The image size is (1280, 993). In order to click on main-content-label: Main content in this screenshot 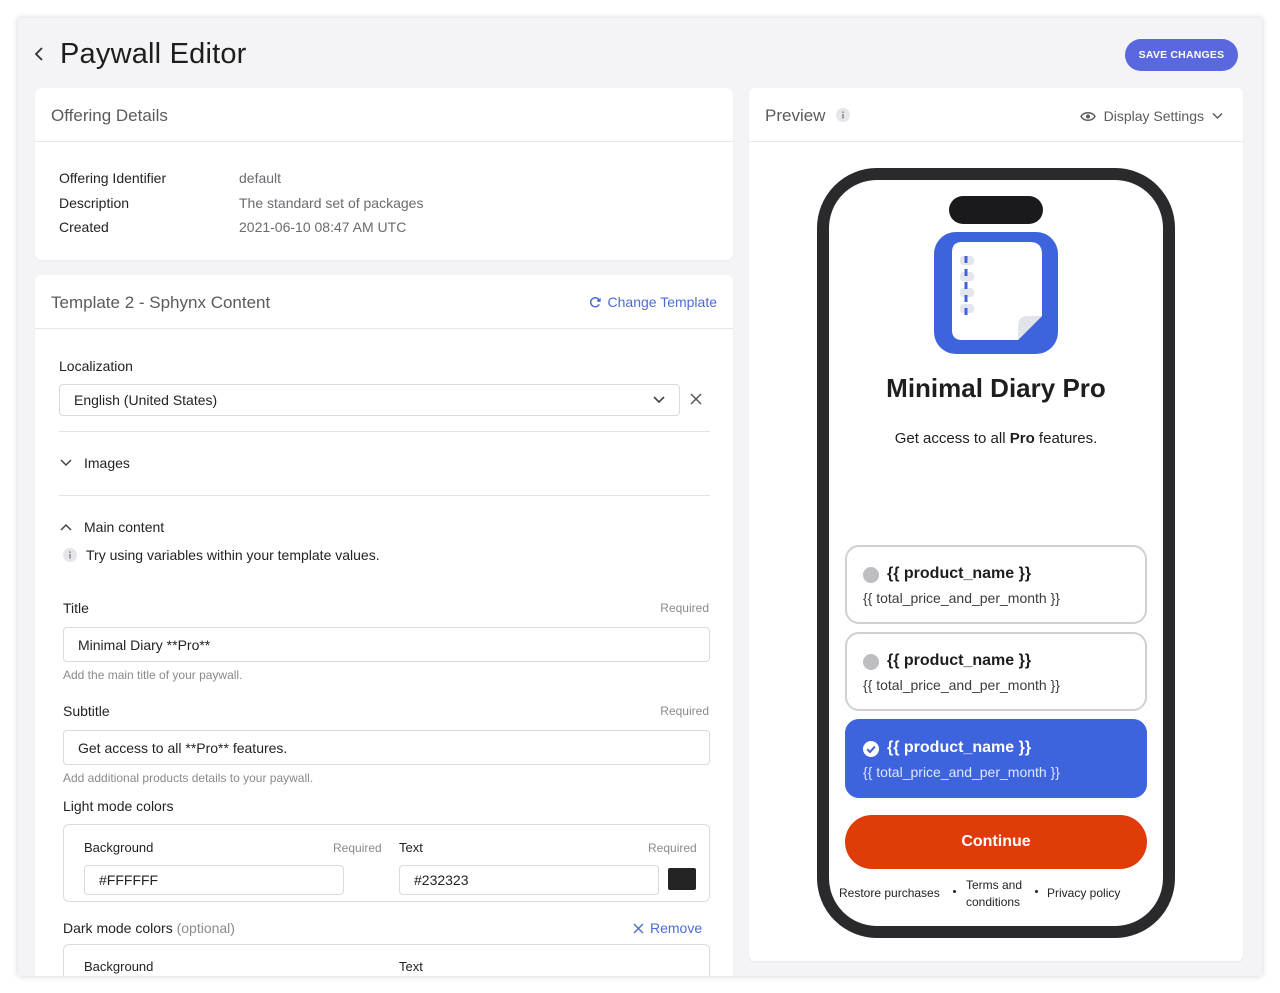, I will do `click(124, 527)`.